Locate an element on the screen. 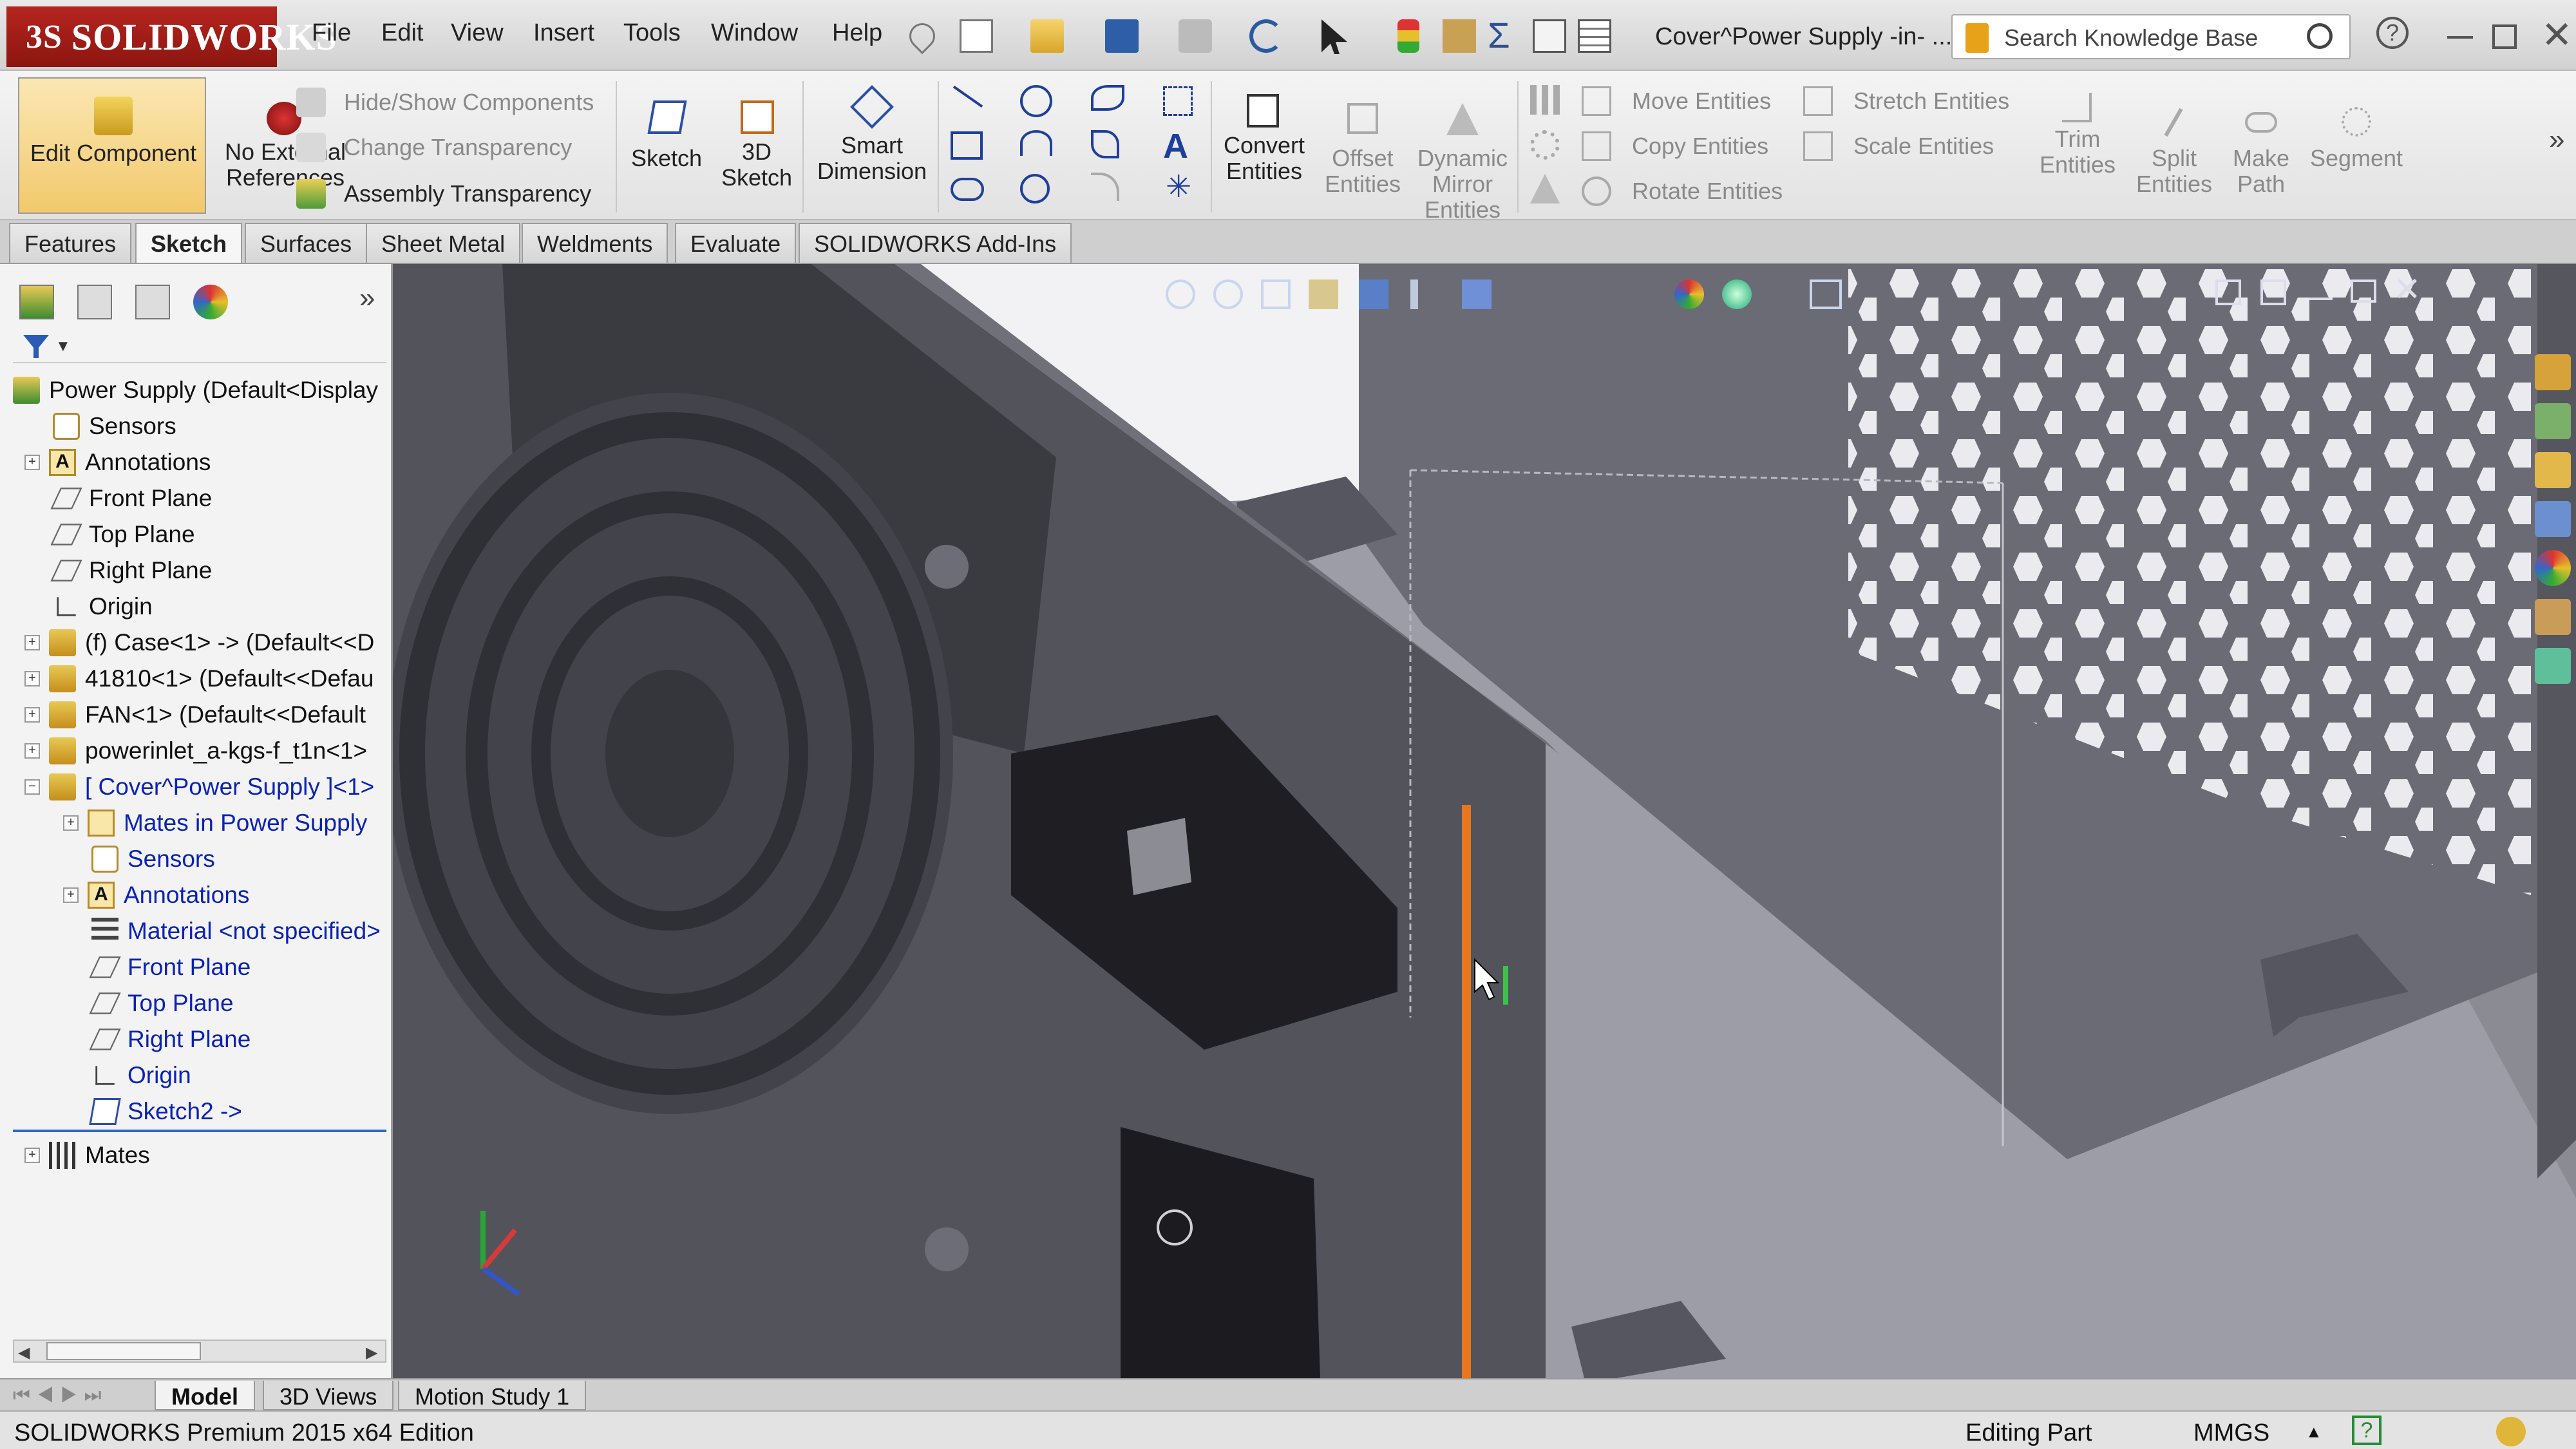  tree-item-mates-in-power-supply: + Mates in Power Supply is located at coordinates (215, 823).